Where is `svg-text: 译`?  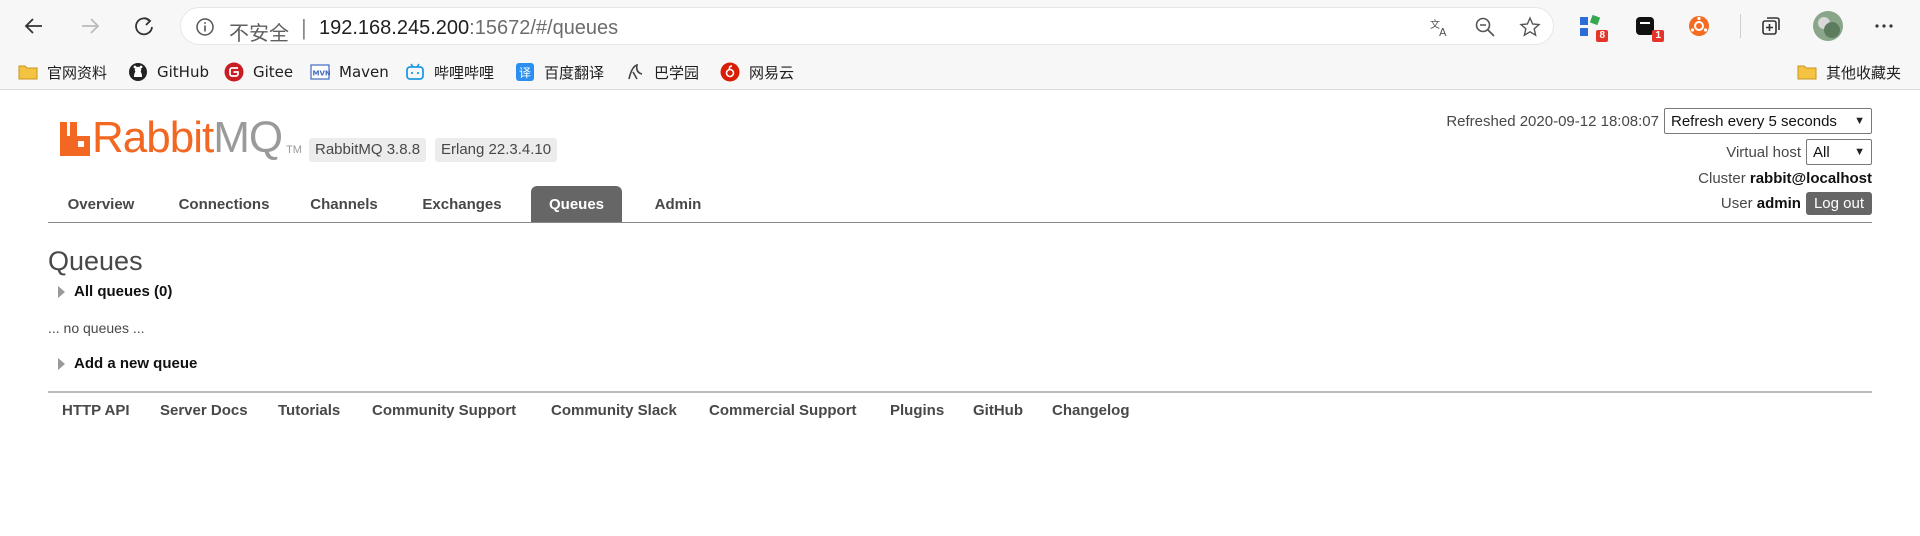
svg-text: 译 is located at coordinates (525, 73).